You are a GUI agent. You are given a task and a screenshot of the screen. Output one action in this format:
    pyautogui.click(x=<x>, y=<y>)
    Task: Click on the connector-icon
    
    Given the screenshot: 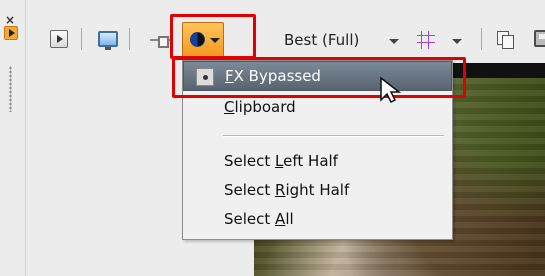 What is the action you would take?
    pyautogui.click(x=161, y=42)
    